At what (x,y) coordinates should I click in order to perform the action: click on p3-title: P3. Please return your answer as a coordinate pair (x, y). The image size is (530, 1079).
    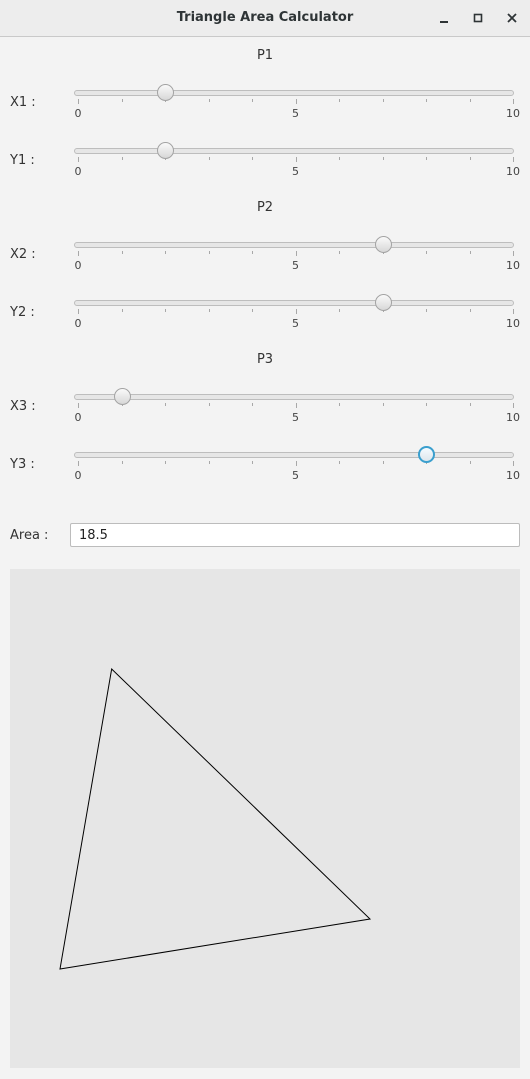
    Looking at the image, I should click on (265, 359).